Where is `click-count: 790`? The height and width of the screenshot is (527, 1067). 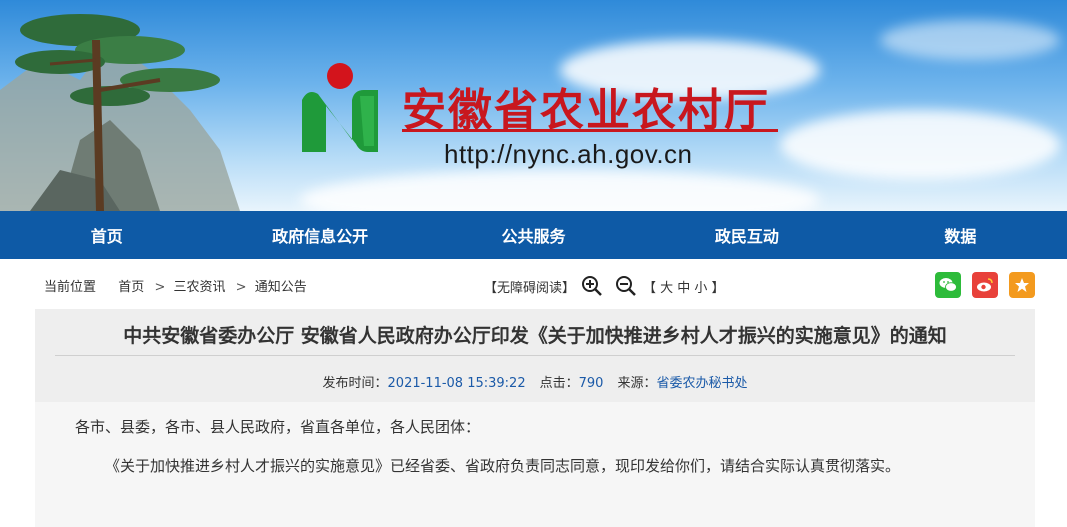 click-count: 790 is located at coordinates (591, 383).